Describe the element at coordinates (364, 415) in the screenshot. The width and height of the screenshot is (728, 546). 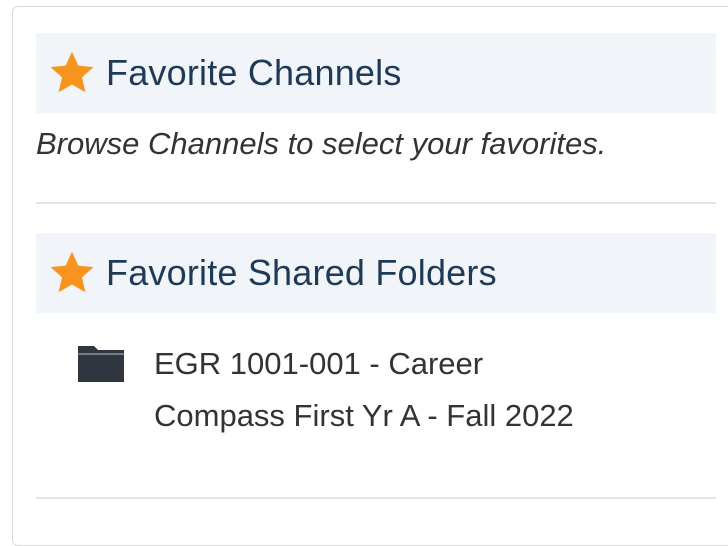
I see `shared-folder-label-line2: Compass First Yr A - Fall 2022` at that location.